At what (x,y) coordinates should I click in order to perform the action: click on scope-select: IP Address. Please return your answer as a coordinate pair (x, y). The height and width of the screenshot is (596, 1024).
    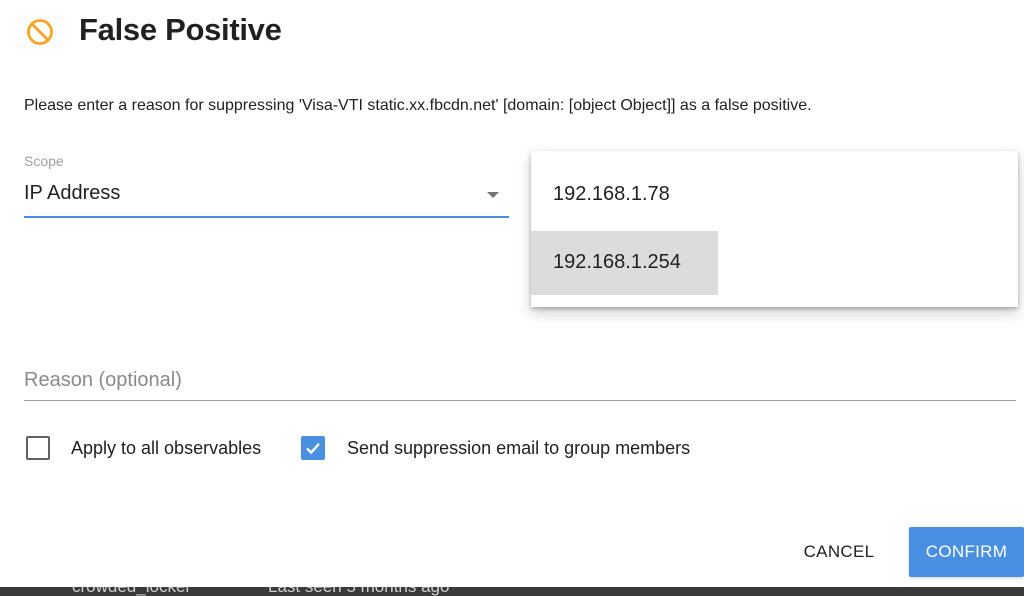
    Looking at the image, I should click on (266, 199).